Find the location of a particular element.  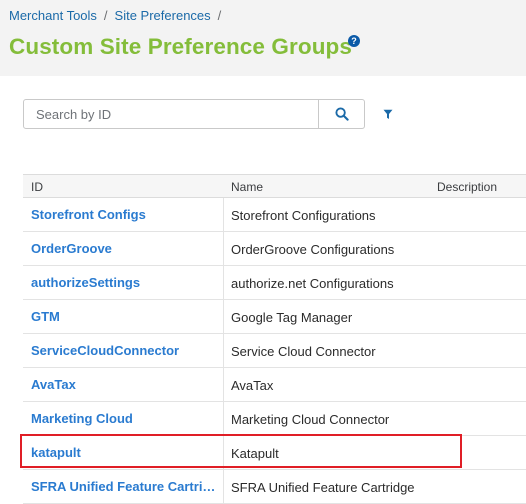

breadcrumb-merchant-tools: Merchant Tools is located at coordinates (53, 15).